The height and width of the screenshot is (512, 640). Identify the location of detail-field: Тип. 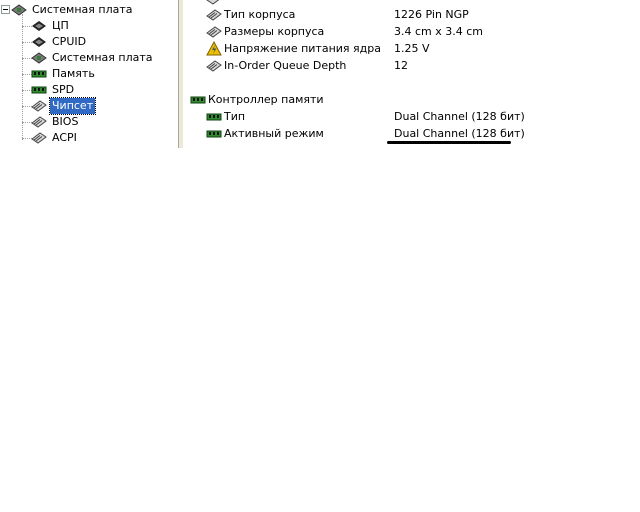
(235, 116).